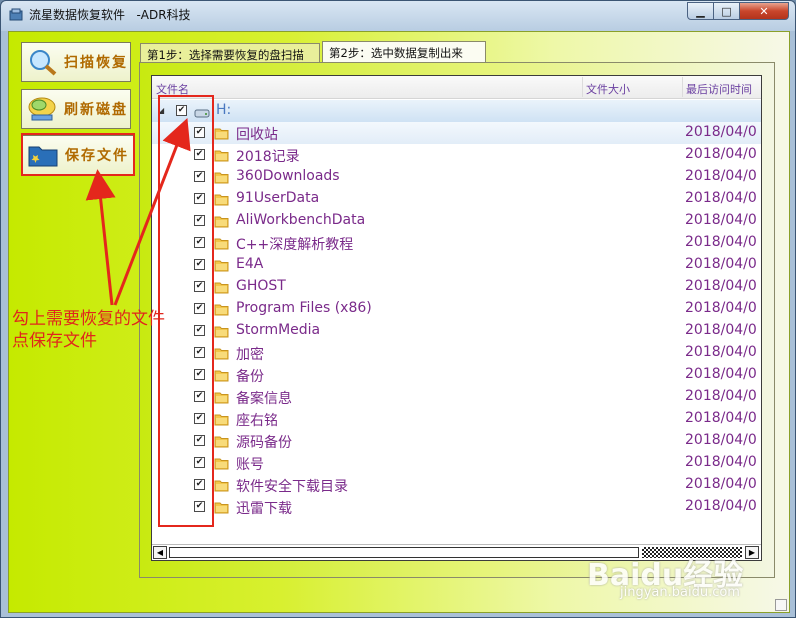  What do you see at coordinates (54, 341) in the screenshot?
I see `annotation-line2: 点保存文件` at bounding box center [54, 341].